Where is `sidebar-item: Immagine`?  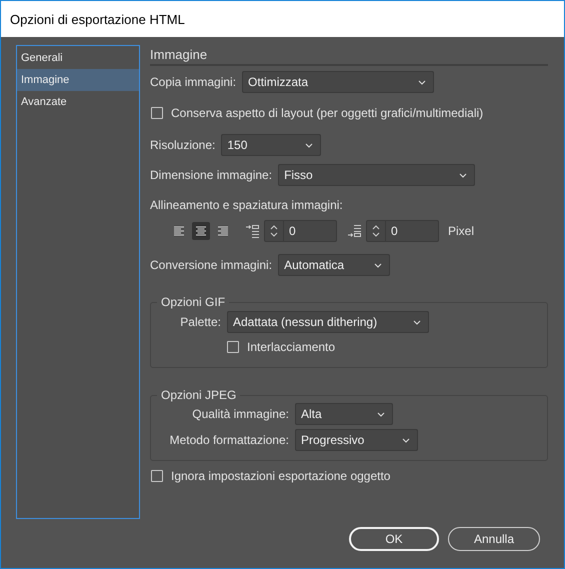 sidebar-item: Immagine is located at coordinates (78, 80).